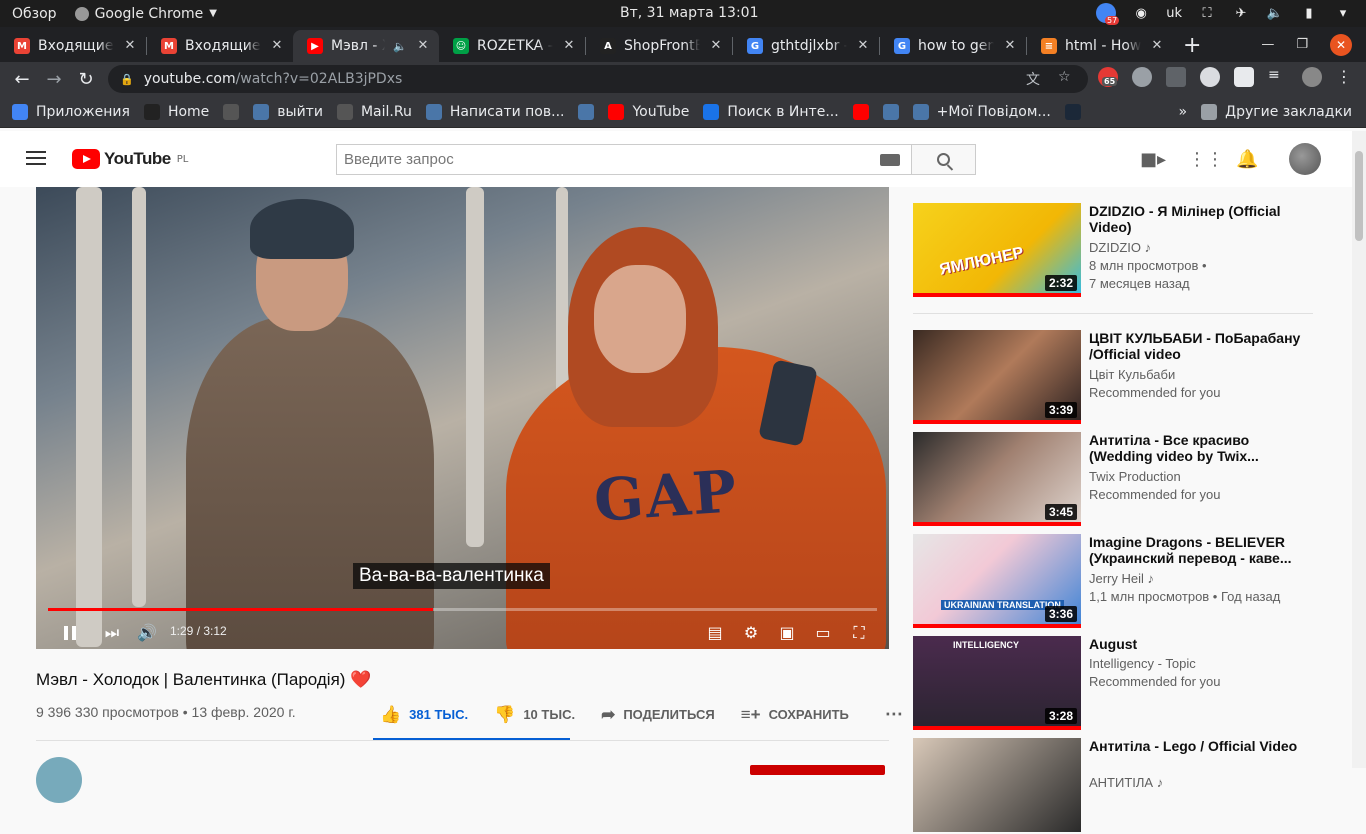  Describe the element at coordinates (1359, 196) in the screenshot. I see `scrollbar-thumb` at that location.